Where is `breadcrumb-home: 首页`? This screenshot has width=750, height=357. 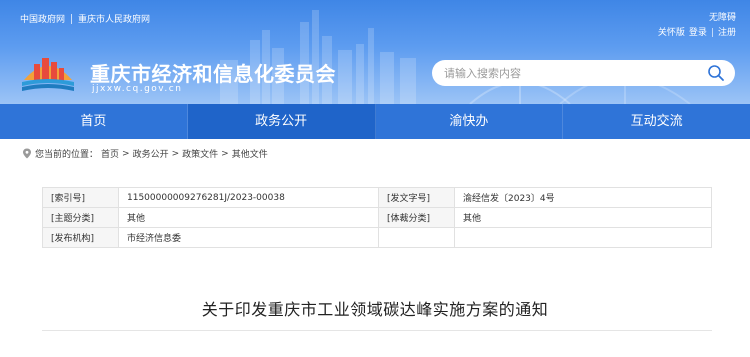
breadcrumb-home: 首页 is located at coordinates (110, 153).